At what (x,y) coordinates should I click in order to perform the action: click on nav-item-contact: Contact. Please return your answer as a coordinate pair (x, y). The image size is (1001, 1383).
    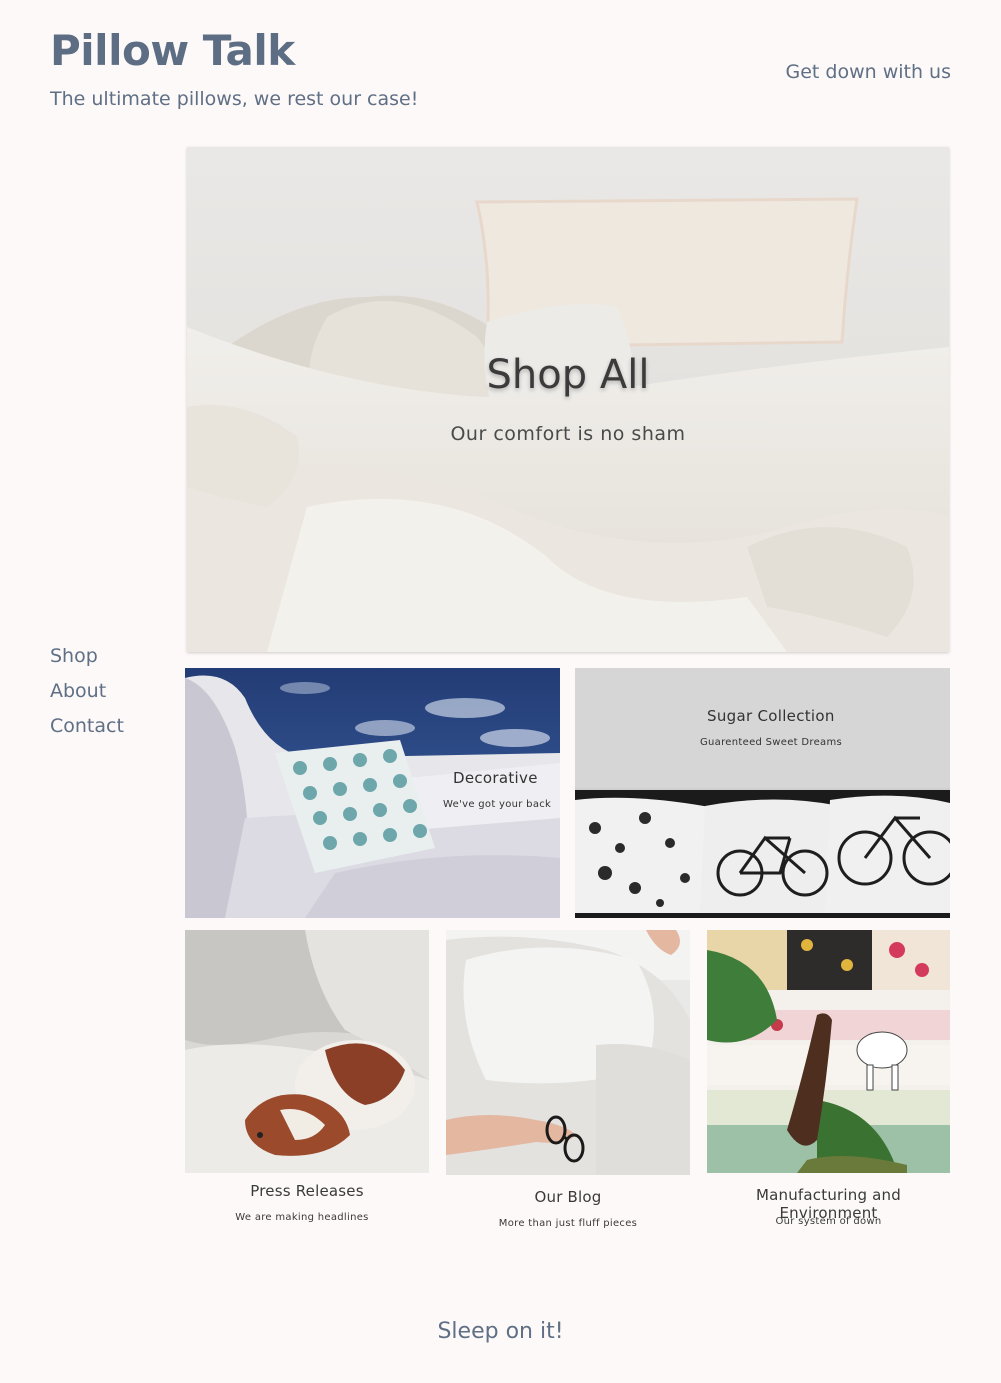
    Looking at the image, I should click on (87, 726).